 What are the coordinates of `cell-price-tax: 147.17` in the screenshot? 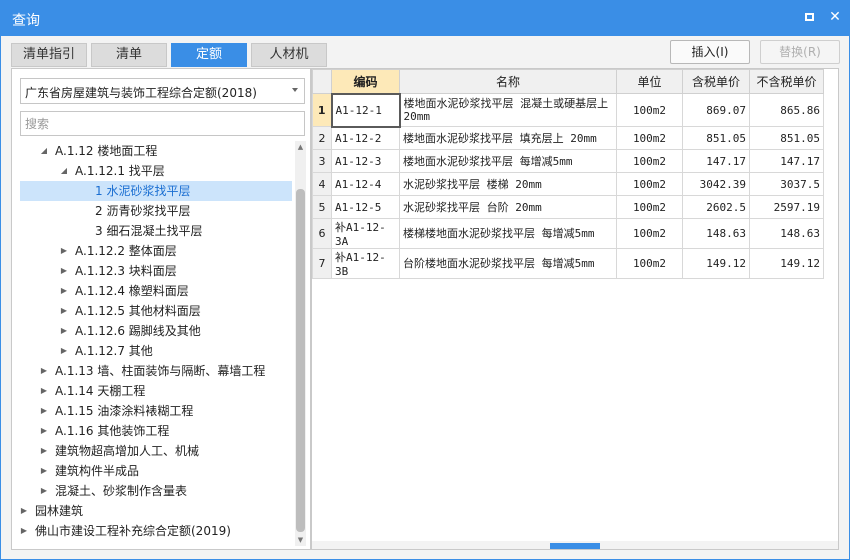 It's located at (716, 161).